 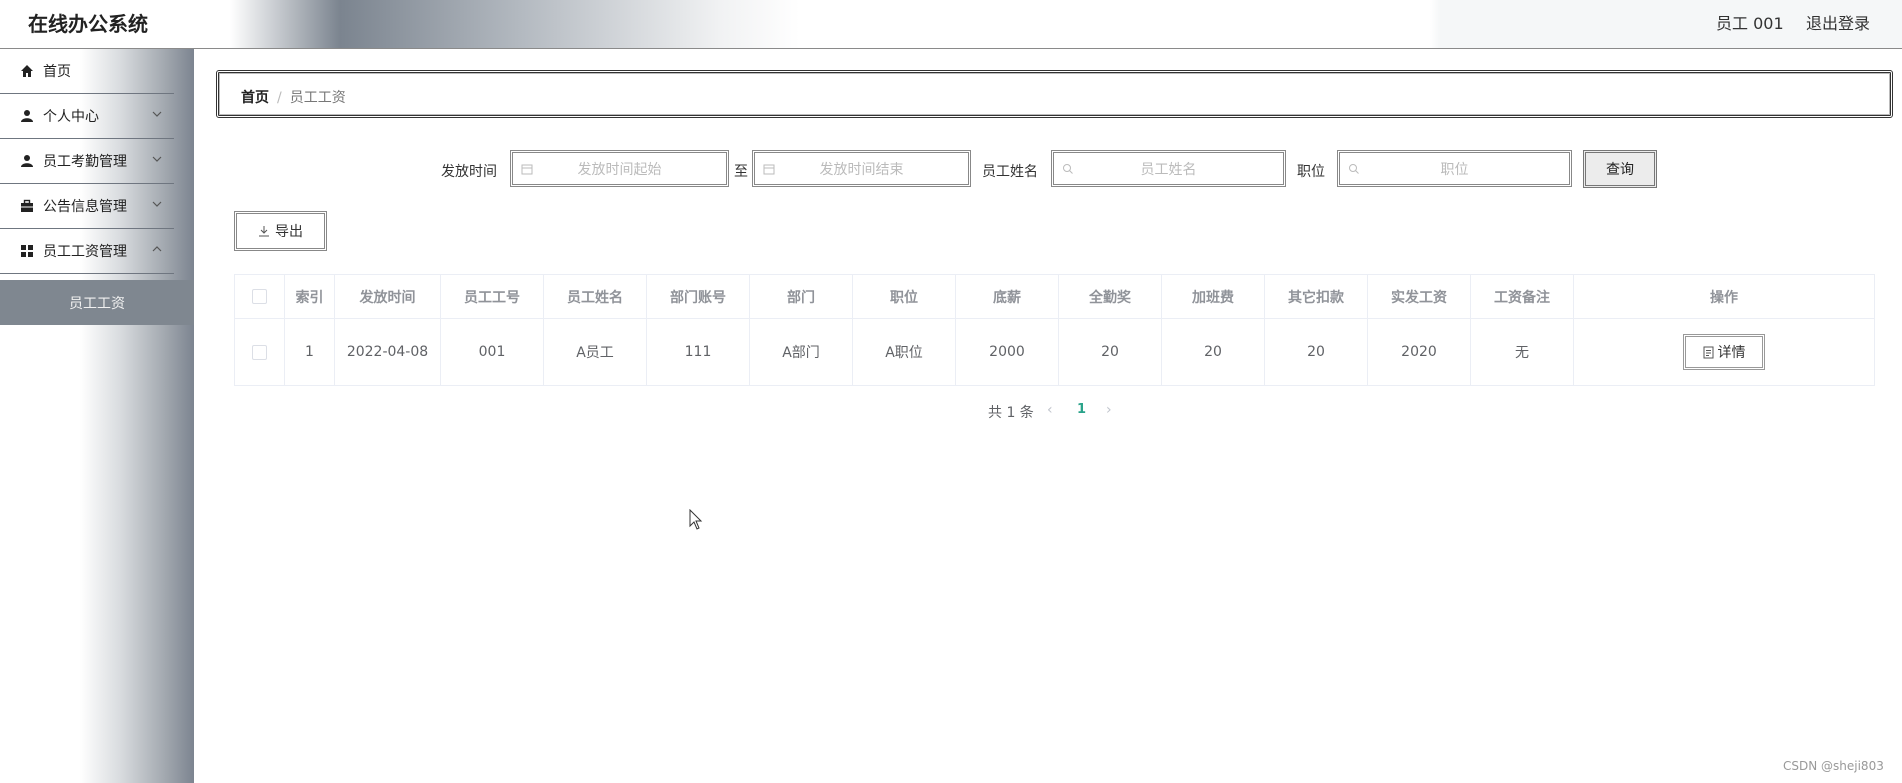 I want to click on query-button: 查询, so click(x=1620, y=169).